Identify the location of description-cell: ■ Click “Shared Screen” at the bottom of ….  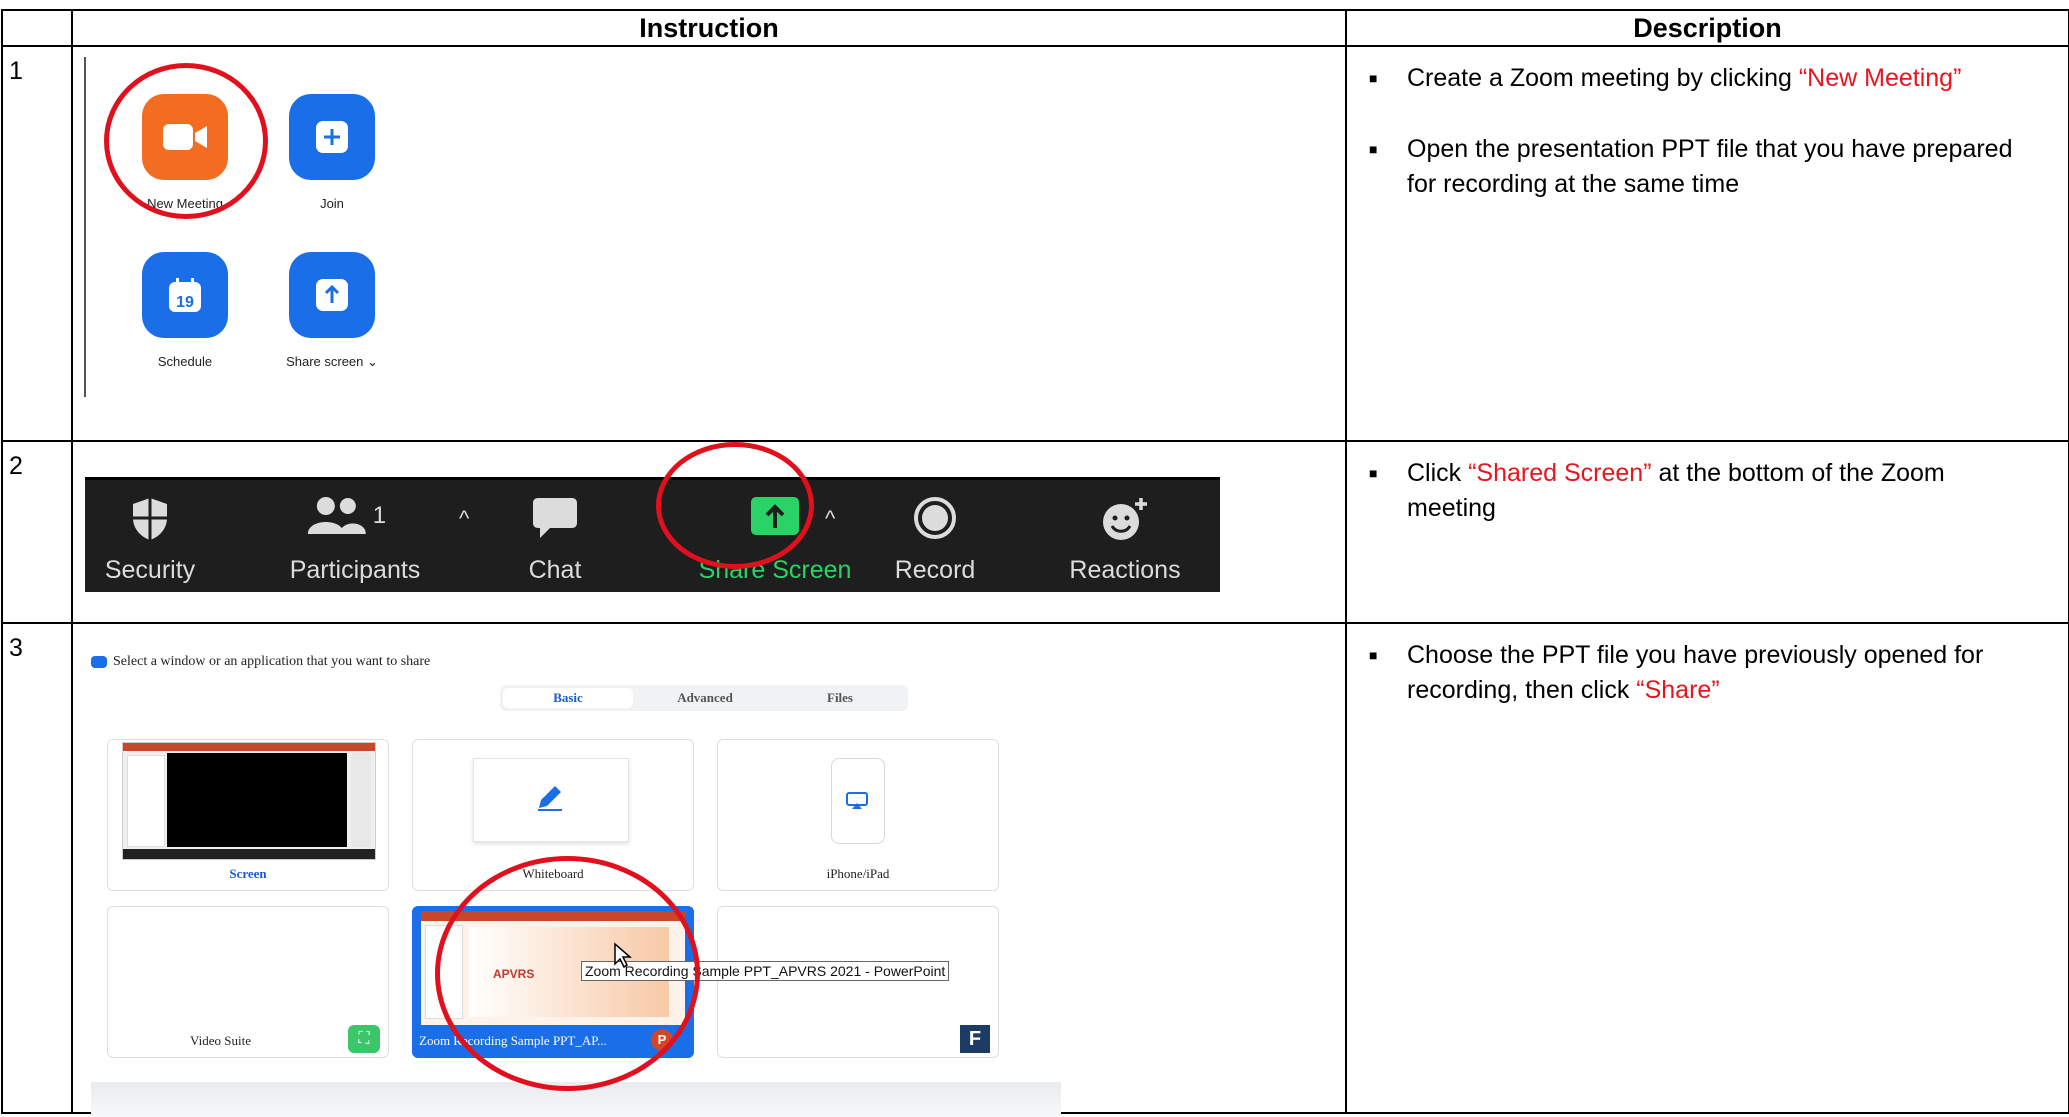
(1707, 532).